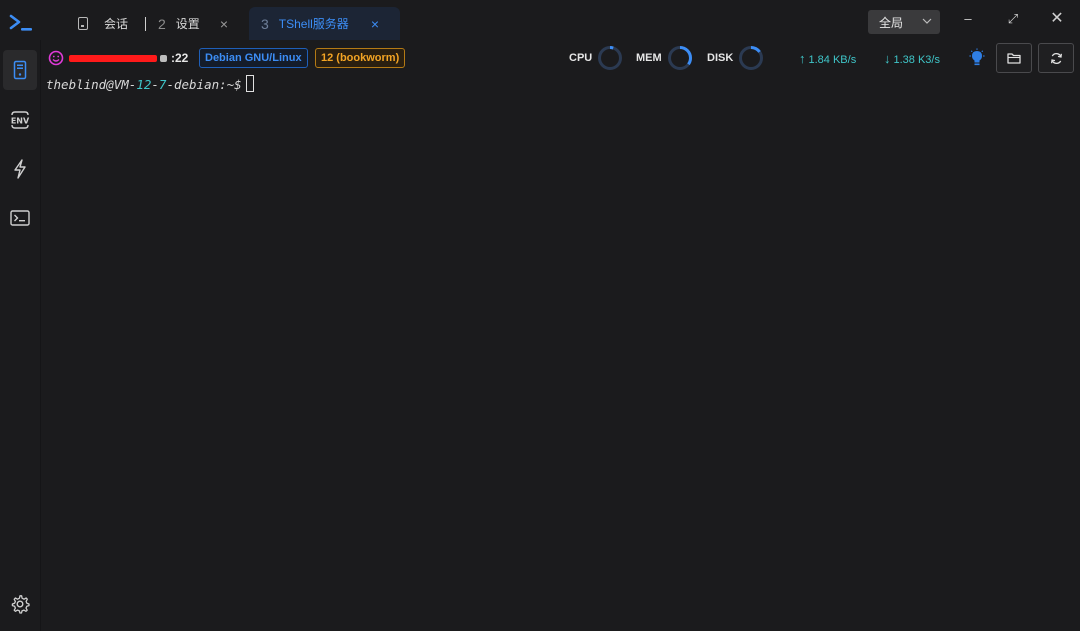 The height and width of the screenshot is (631, 1080). What do you see at coordinates (720, 58) in the screenshot?
I see `disk-label: DISK` at bounding box center [720, 58].